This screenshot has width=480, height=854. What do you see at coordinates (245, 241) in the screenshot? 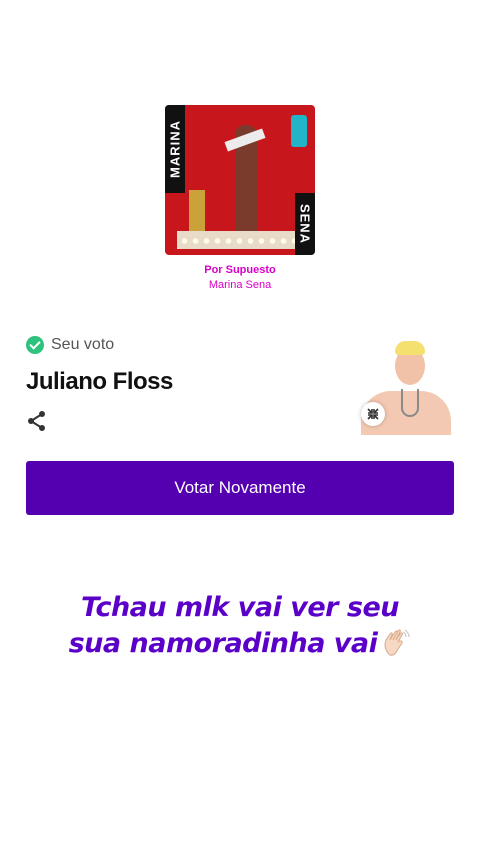
I see `album-bulbs-graphic` at bounding box center [245, 241].